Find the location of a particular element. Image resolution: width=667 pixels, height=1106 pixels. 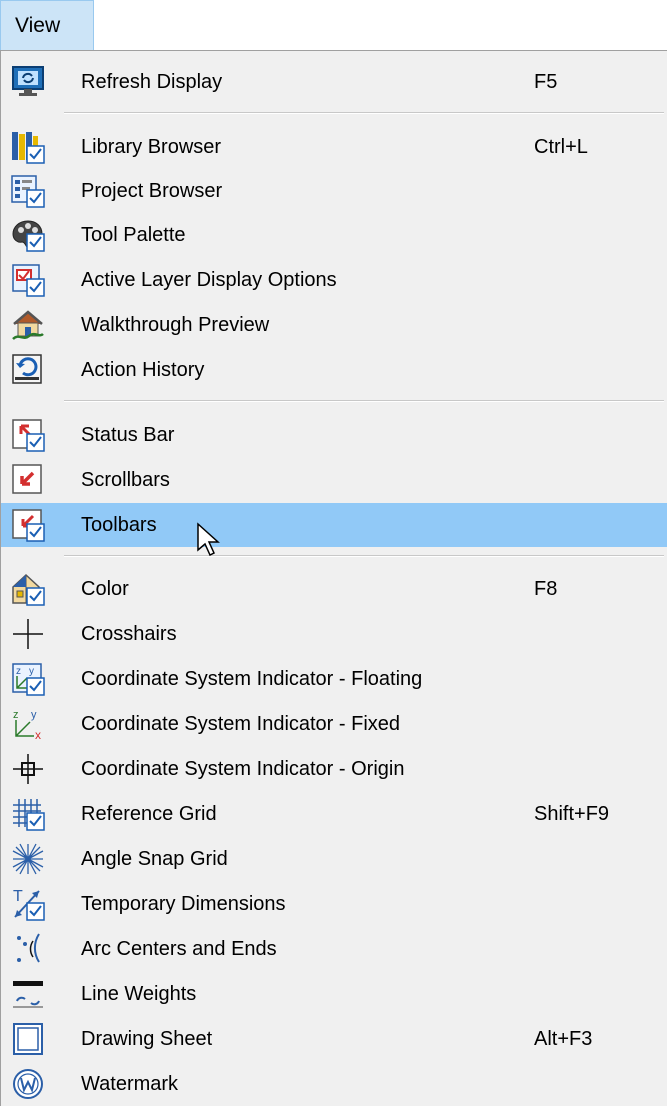

menu-item-temporary-dimensions: T Temporary Dimensions is located at coordinates (334, 904).